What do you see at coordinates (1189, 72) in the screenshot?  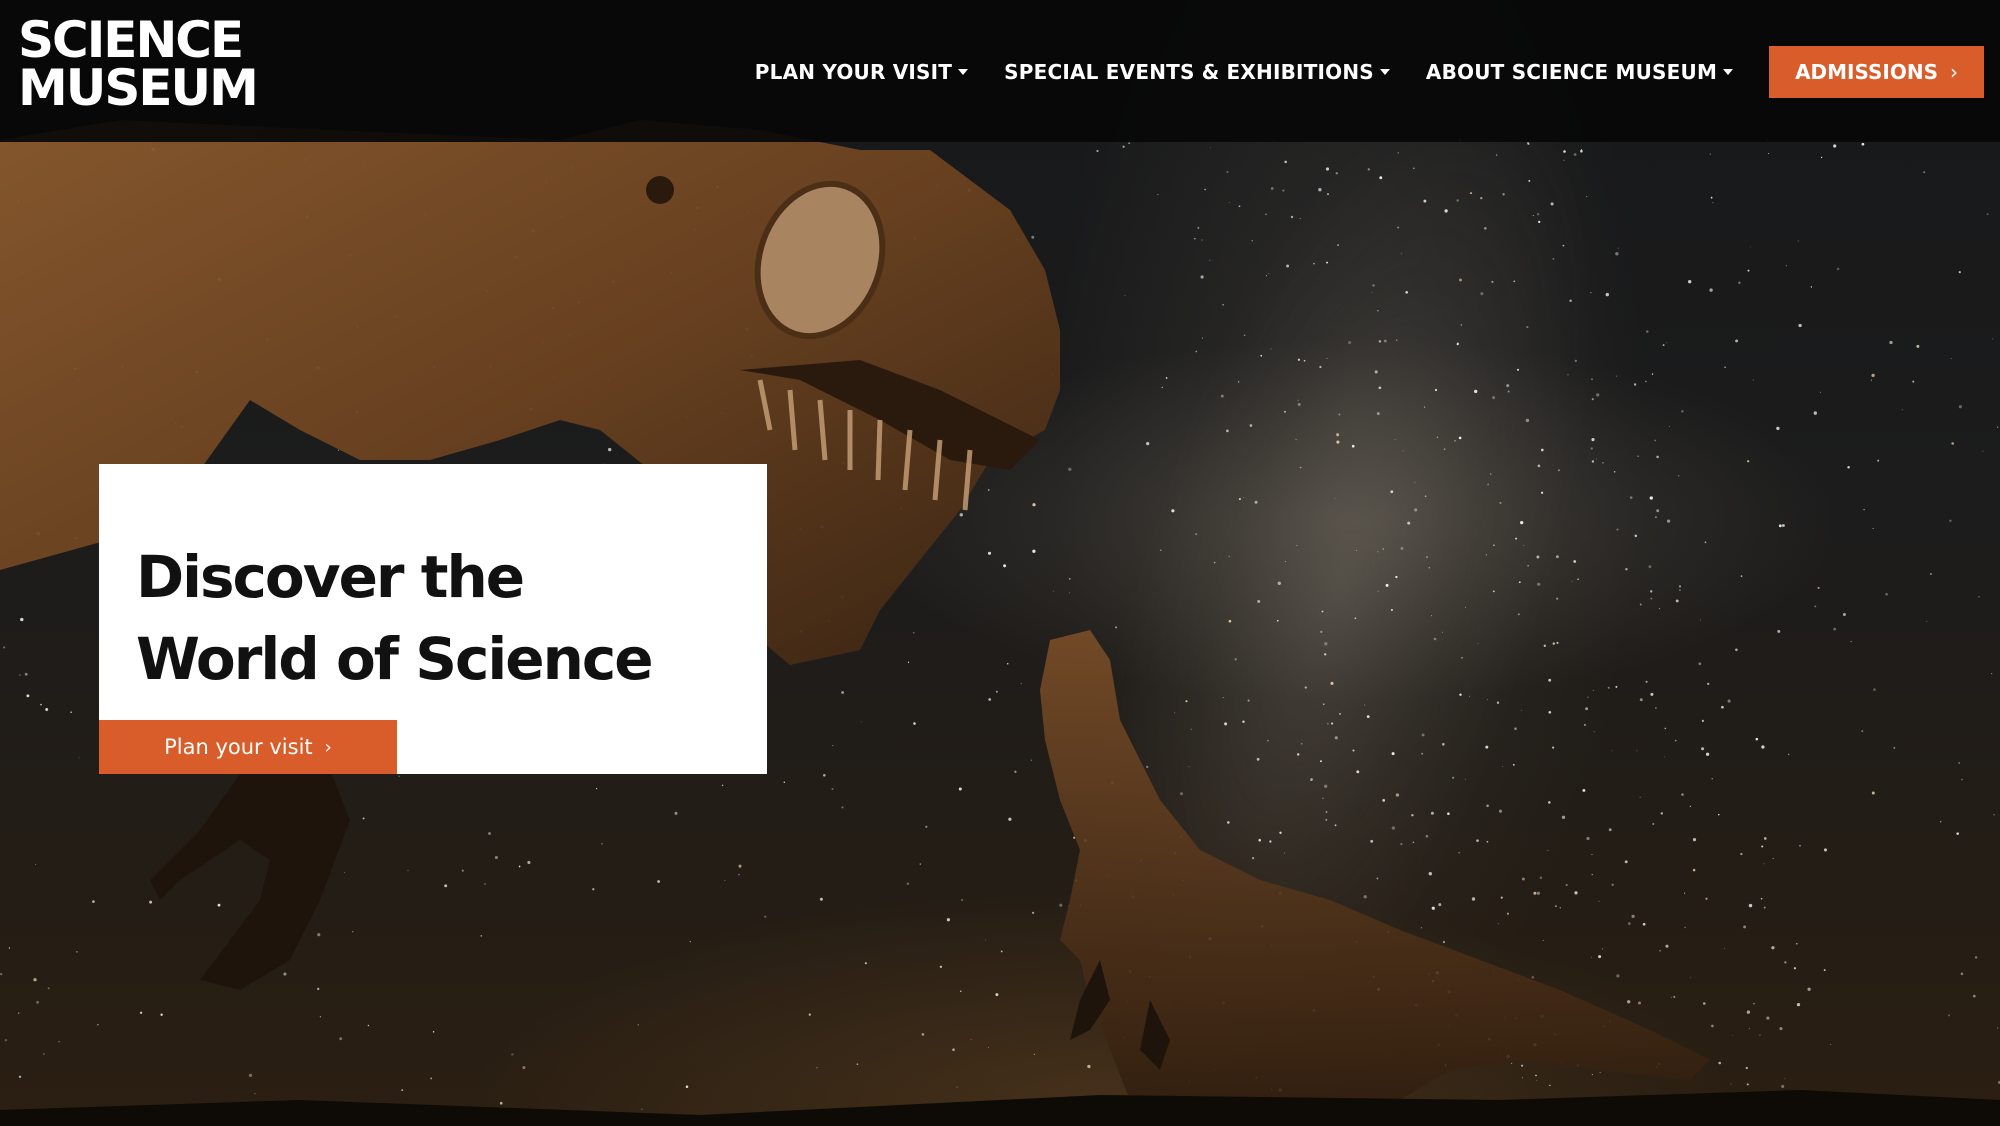 I see `nav-item-label: SPECIAL EVENTS & EXHIBITIONS` at bounding box center [1189, 72].